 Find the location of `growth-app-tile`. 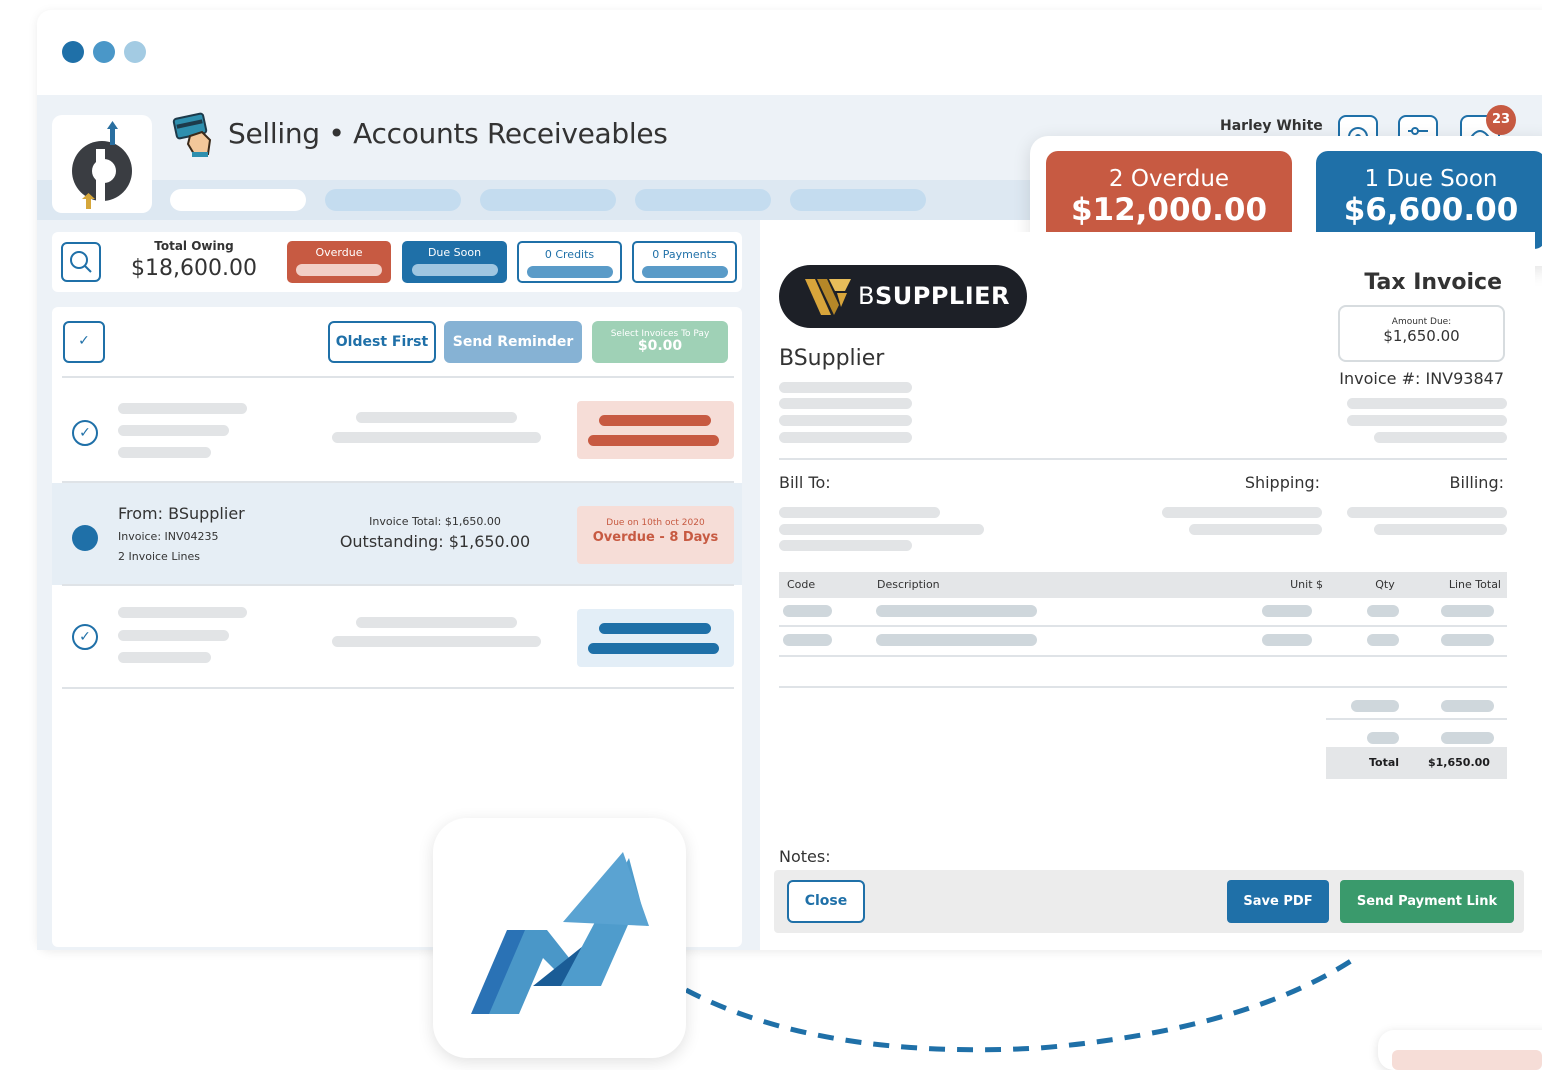

growth-app-tile is located at coordinates (559, 938).